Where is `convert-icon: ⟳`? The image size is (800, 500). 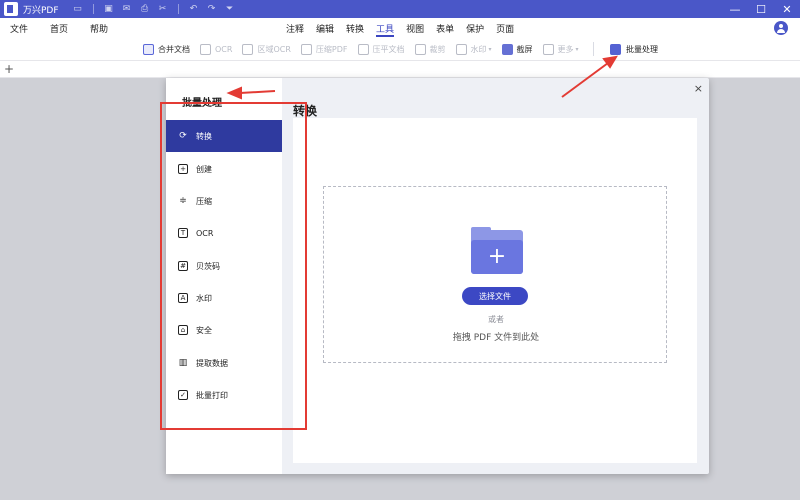 convert-icon: ⟳ is located at coordinates (183, 135).